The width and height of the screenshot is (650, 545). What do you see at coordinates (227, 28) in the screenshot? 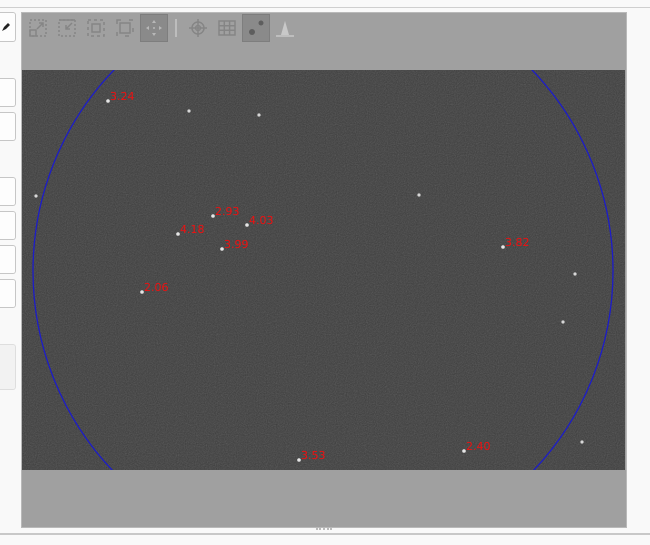
I see `grid-icon` at bounding box center [227, 28].